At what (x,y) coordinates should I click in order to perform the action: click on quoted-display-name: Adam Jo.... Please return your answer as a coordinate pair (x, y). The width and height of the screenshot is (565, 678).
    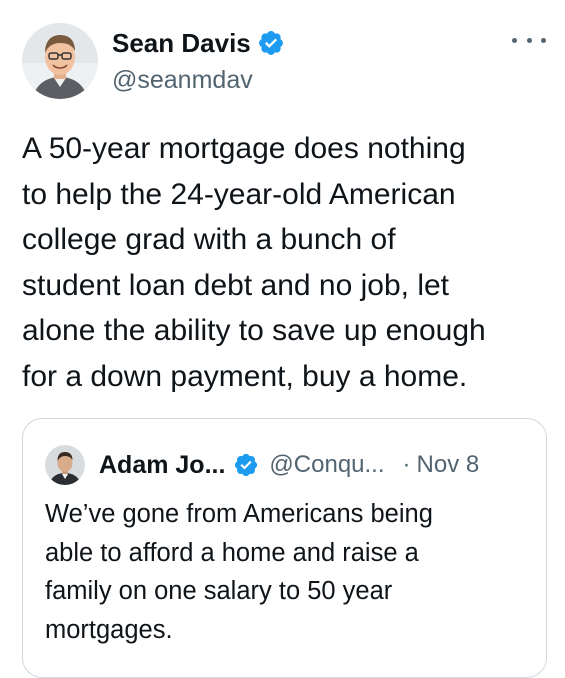
    Looking at the image, I should click on (162, 465).